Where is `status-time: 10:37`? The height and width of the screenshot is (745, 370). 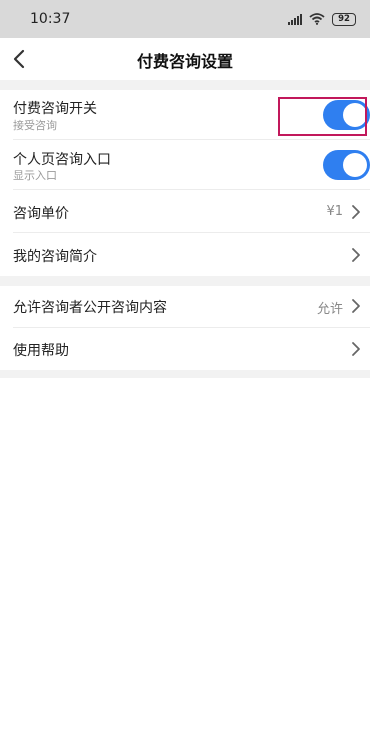
status-time: 10:37 is located at coordinates (50, 19).